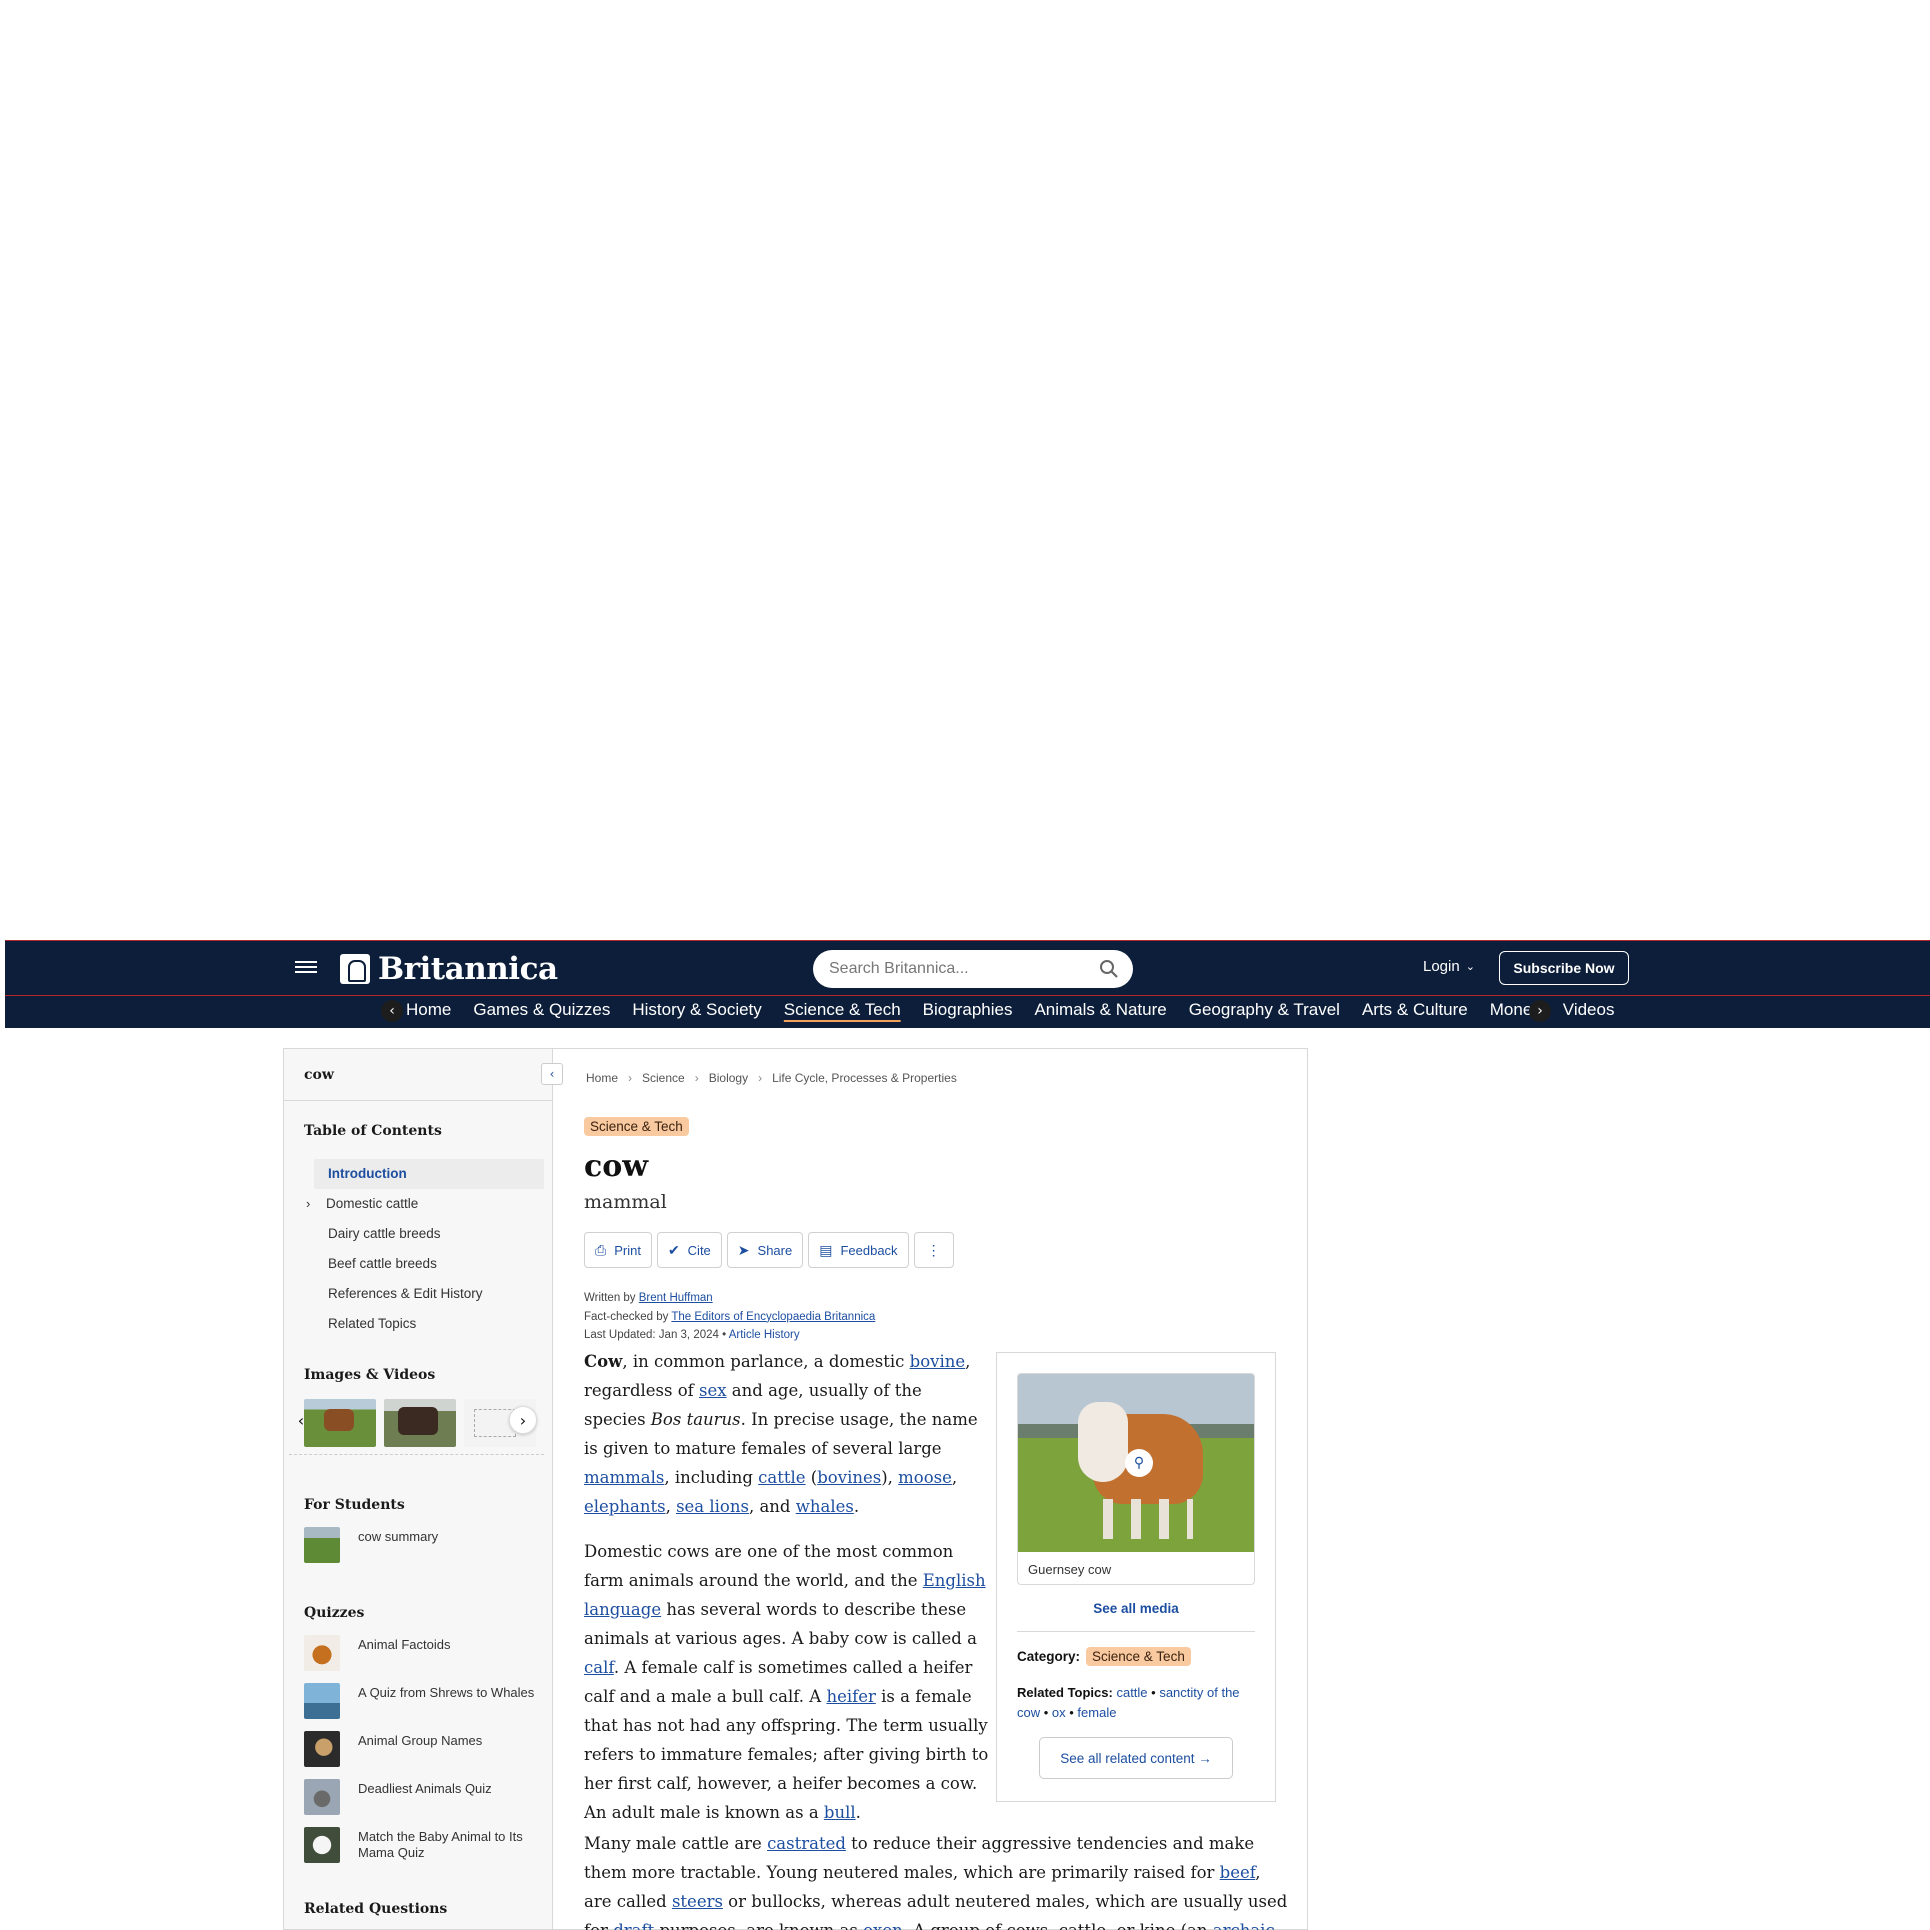 The width and height of the screenshot is (1930, 1930). Describe the element at coordinates (633, 1925) in the screenshot. I see `link-draft: draft` at that location.